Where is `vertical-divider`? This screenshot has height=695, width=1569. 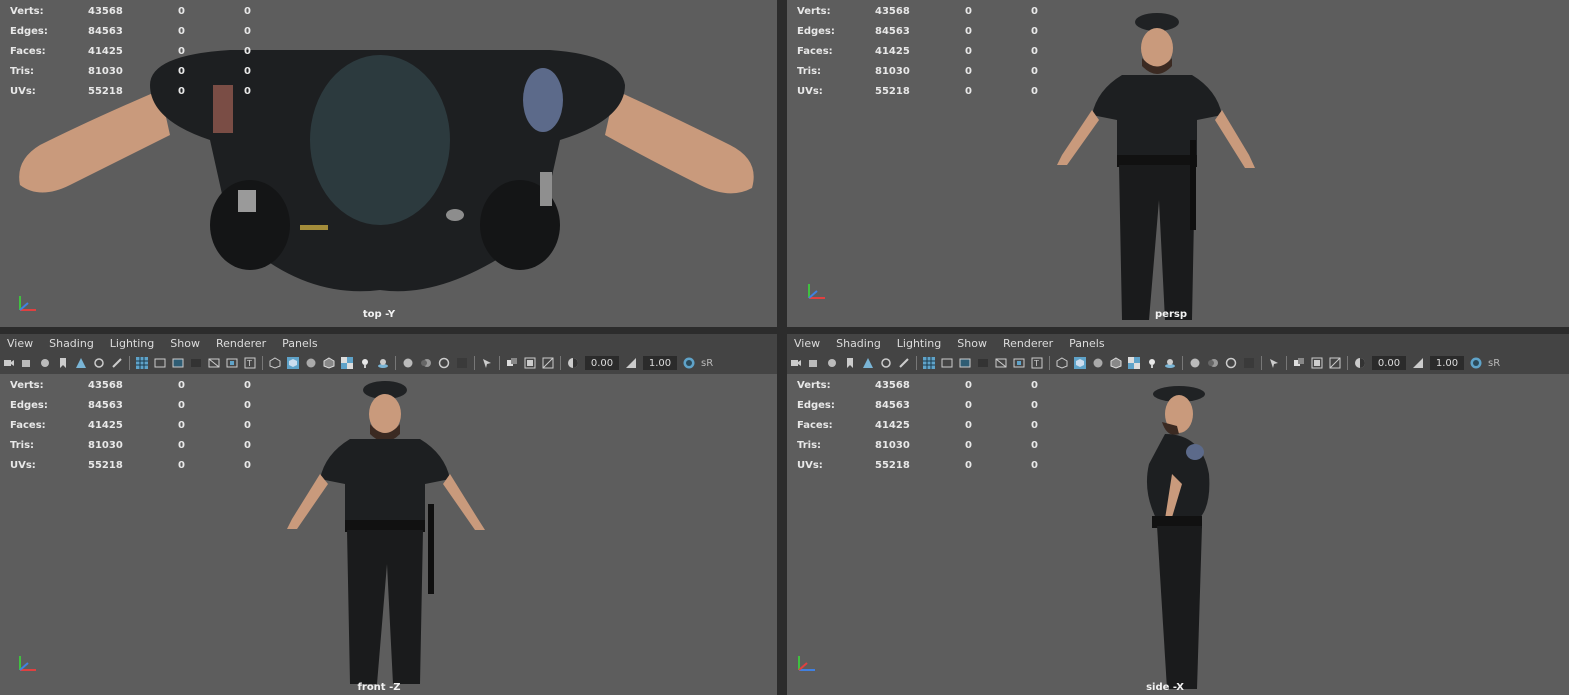 vertical-divider is located at coordinates (782, 347).